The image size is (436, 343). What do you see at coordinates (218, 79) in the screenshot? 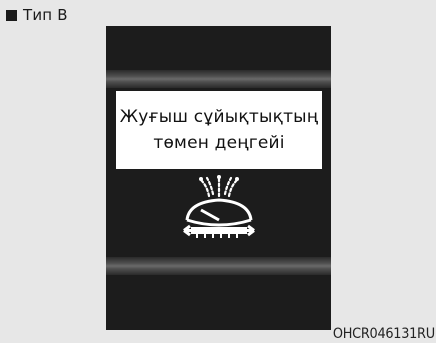
I see `display-top-band` at bounding box center [218, 79].